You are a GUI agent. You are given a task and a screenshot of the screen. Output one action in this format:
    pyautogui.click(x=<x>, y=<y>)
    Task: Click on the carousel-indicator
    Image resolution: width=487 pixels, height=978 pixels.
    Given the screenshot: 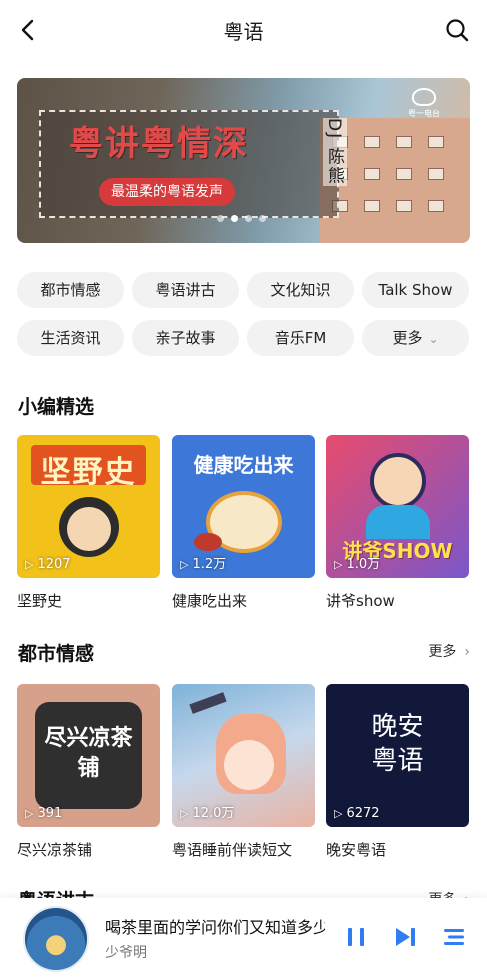 What is the action you would take?
    pyautogui.click(x=241, y=218)
    